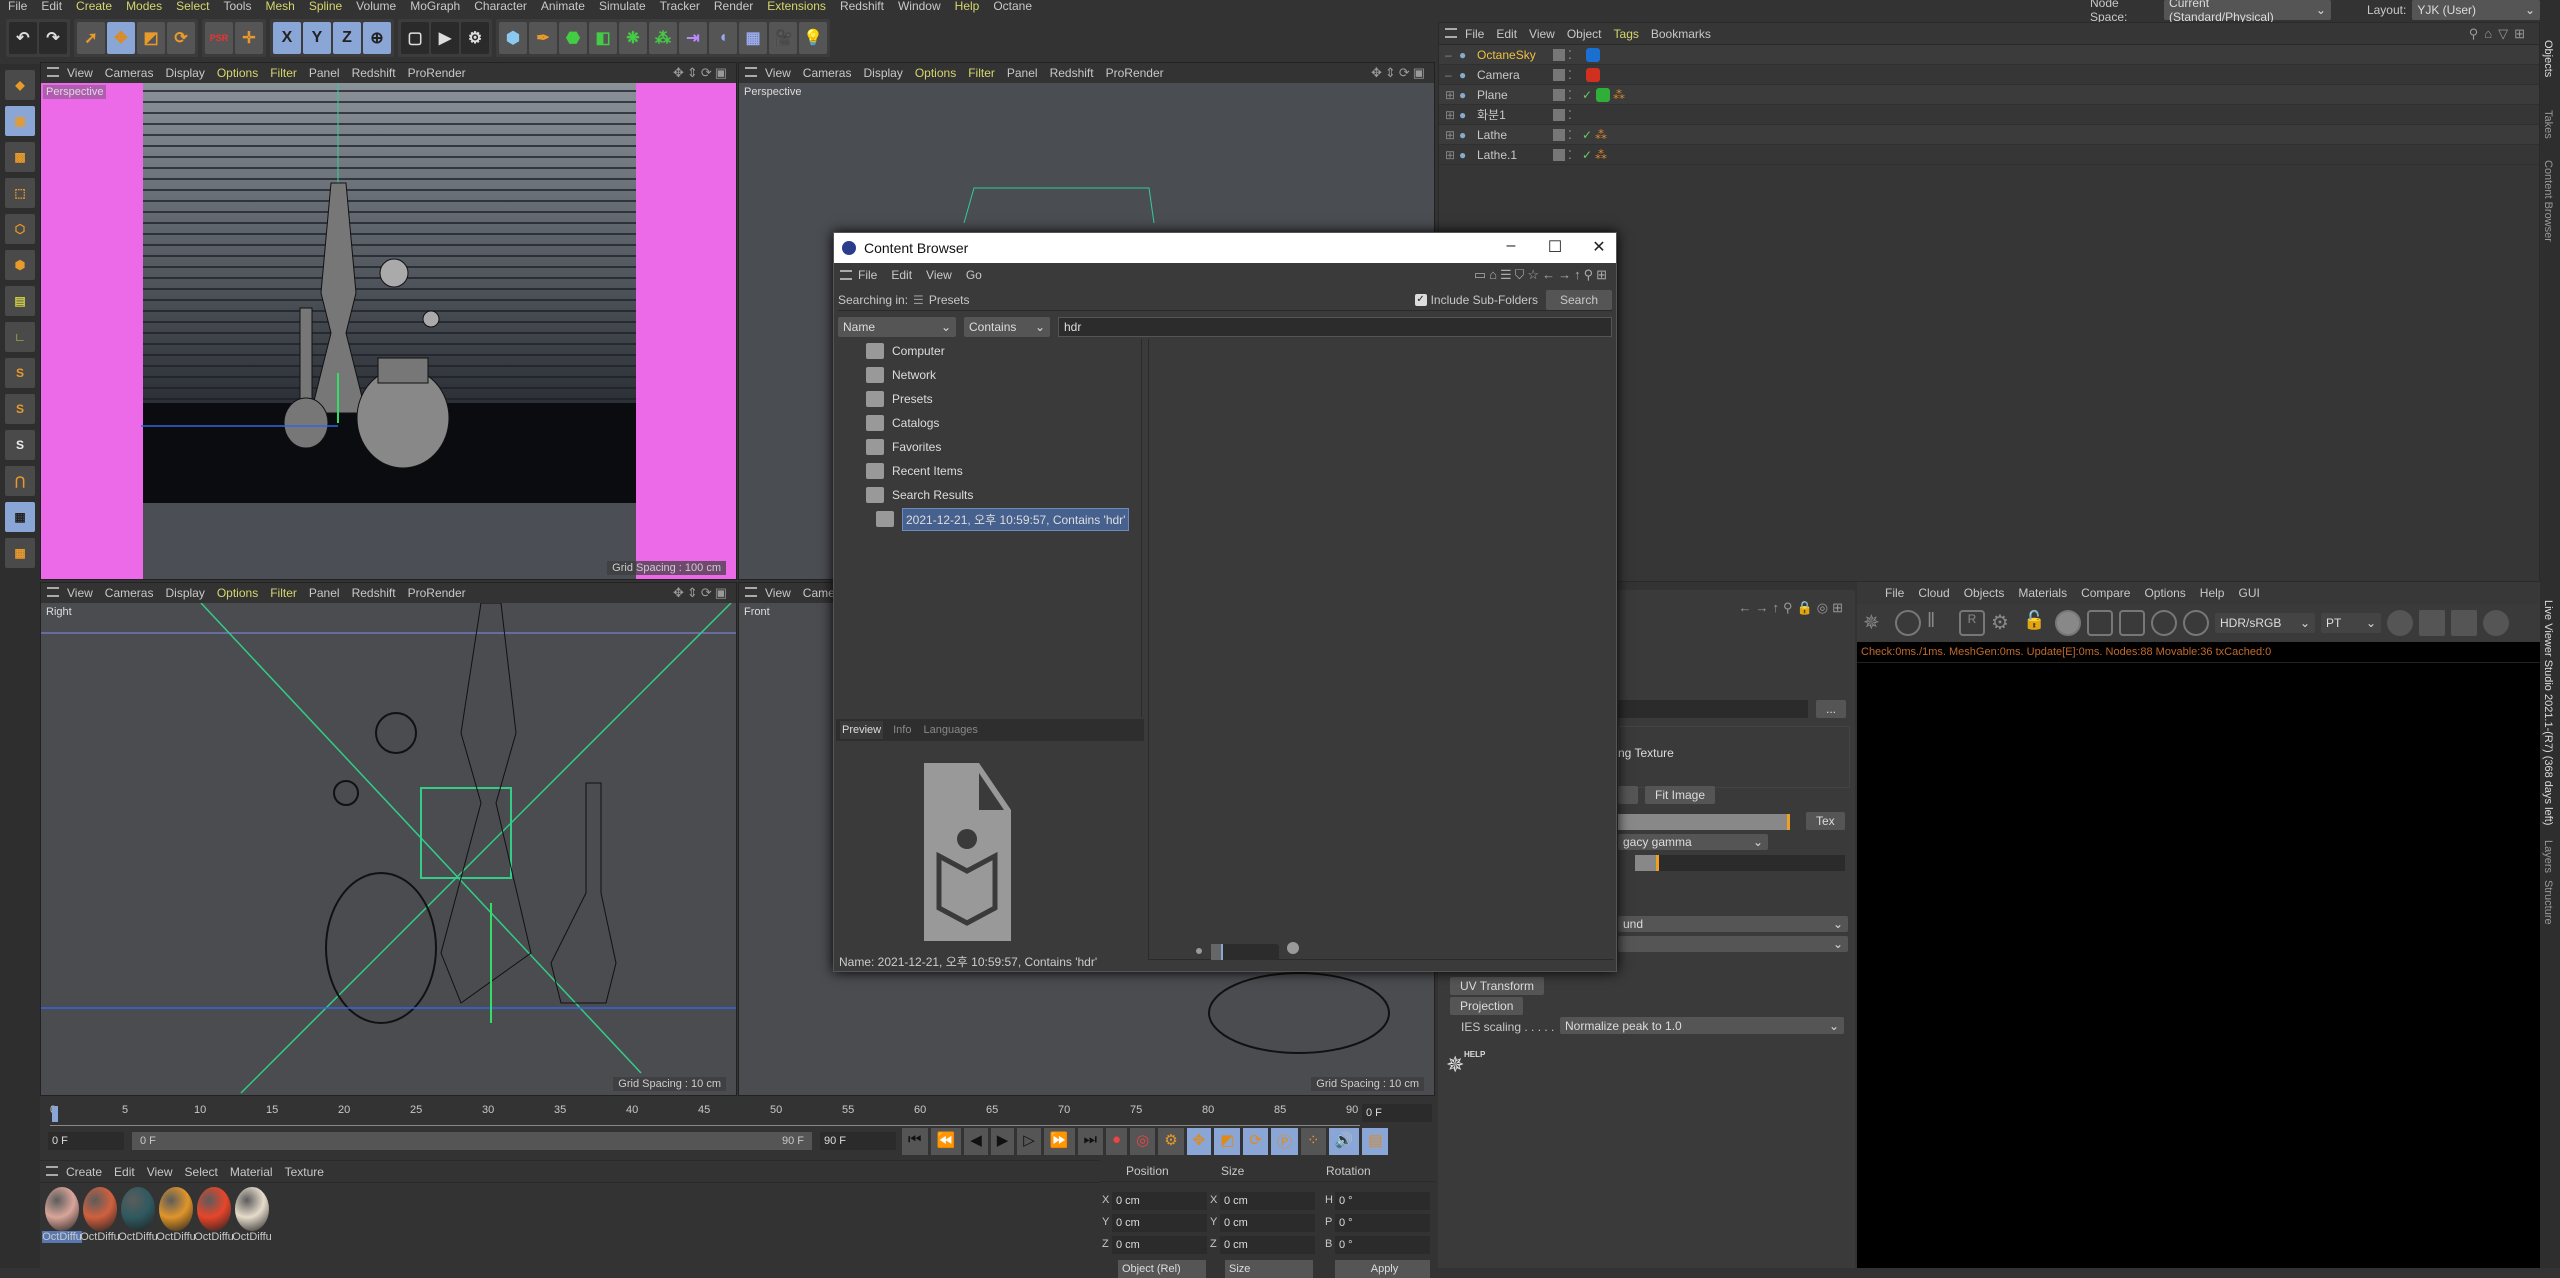 The image size is (2560, 1278). I want to click on minimize-button: –, so click(1511, 246).